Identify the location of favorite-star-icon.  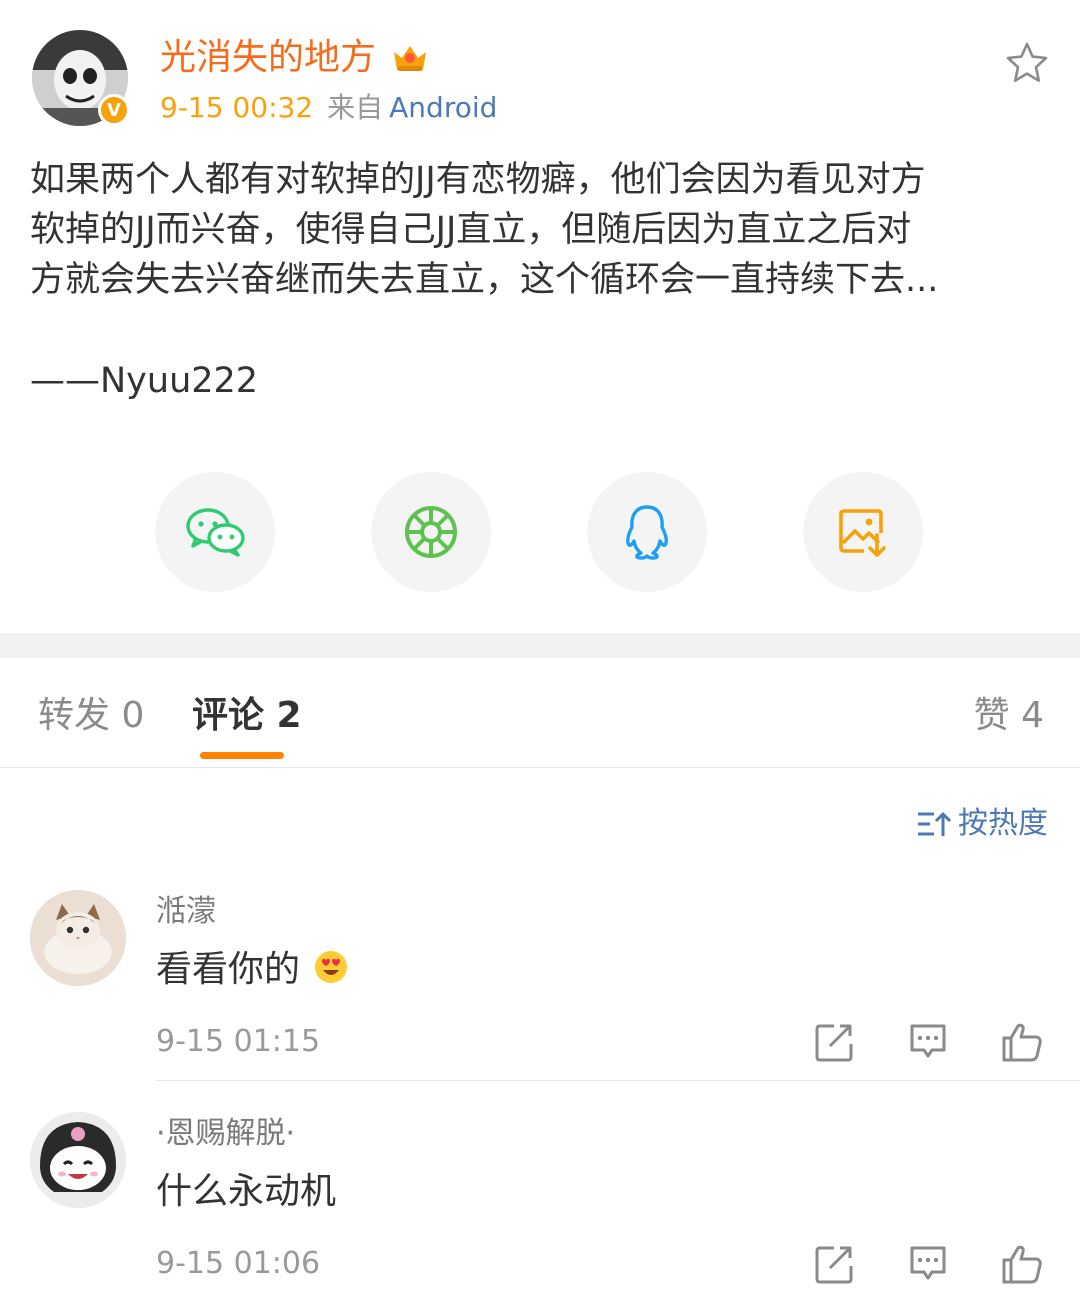
(1027, 63).